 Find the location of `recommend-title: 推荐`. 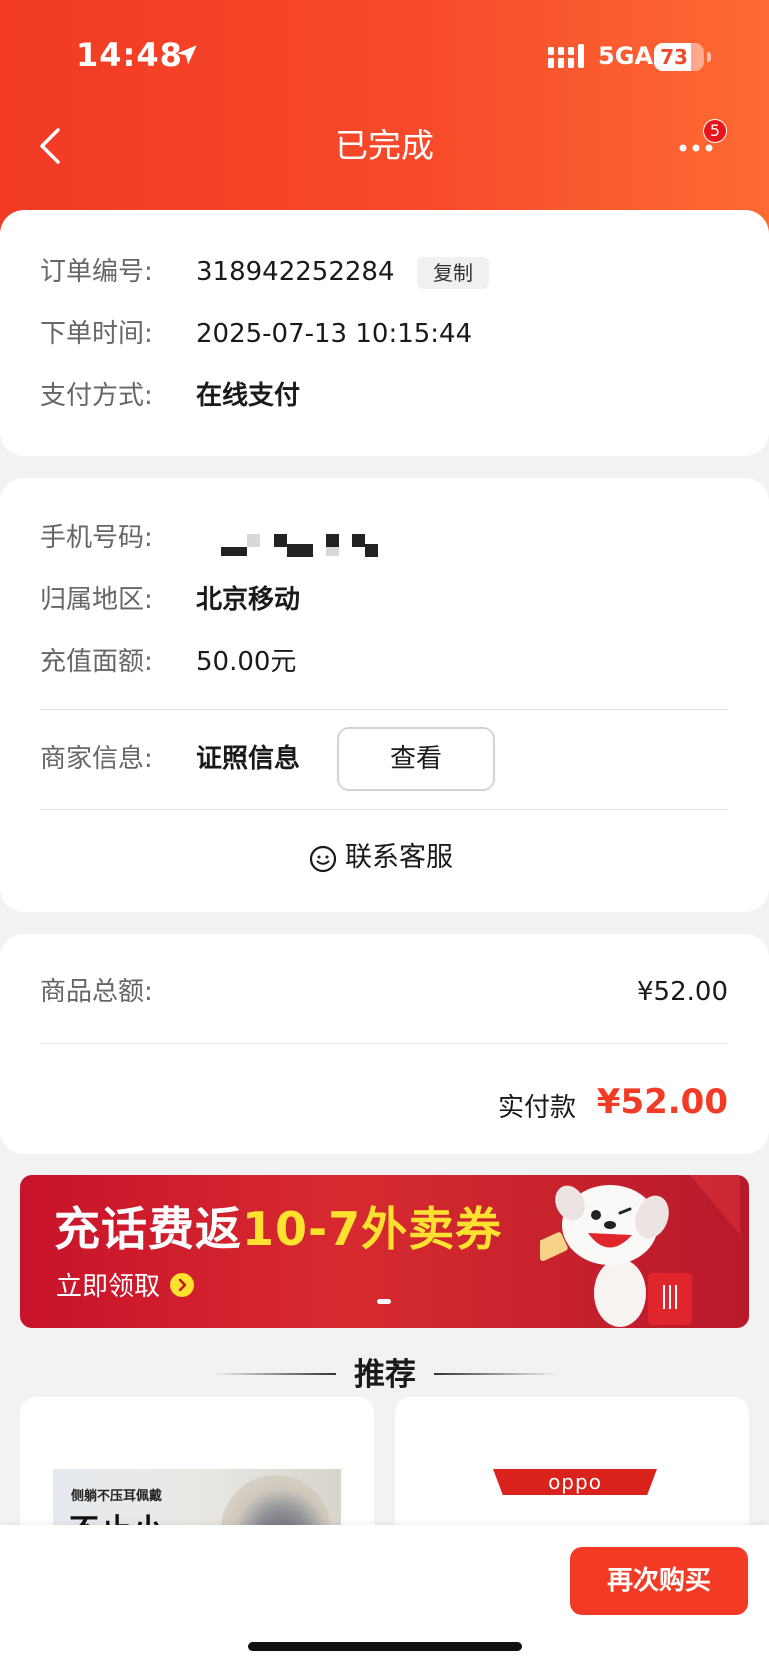

recommend-title: 推荐 is located at coordinates (385, 1375).